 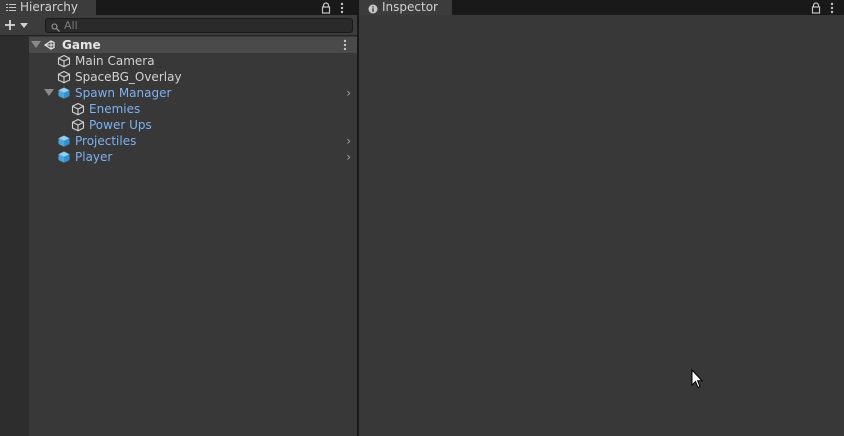 I want to click on search-icon, so click(x=56, y=28).